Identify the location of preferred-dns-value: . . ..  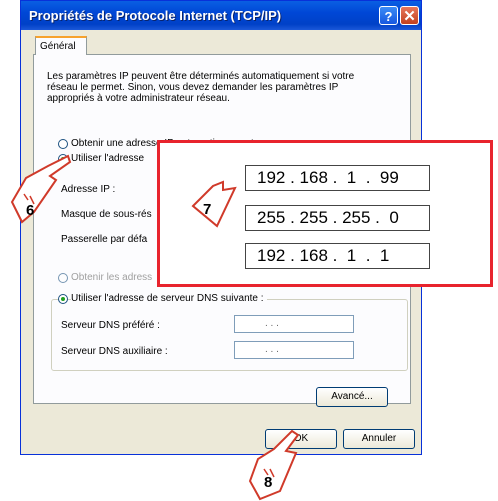
(272, 323).